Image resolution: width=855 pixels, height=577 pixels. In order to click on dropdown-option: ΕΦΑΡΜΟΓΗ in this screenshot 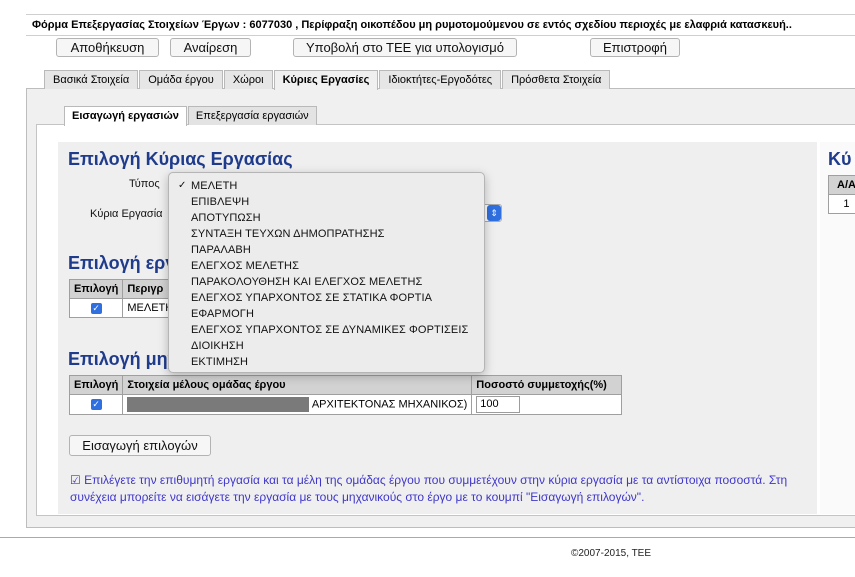, I will do `click(326, 314)`.